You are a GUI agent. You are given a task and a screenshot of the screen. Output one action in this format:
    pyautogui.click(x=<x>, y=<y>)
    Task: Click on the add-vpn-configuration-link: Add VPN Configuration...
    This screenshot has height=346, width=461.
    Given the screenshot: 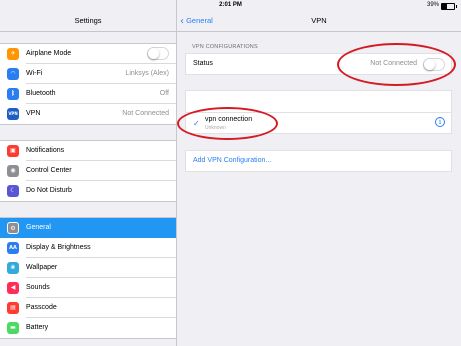 What is the action you would take?
    pyautogui.click(x=232, y=160)
    